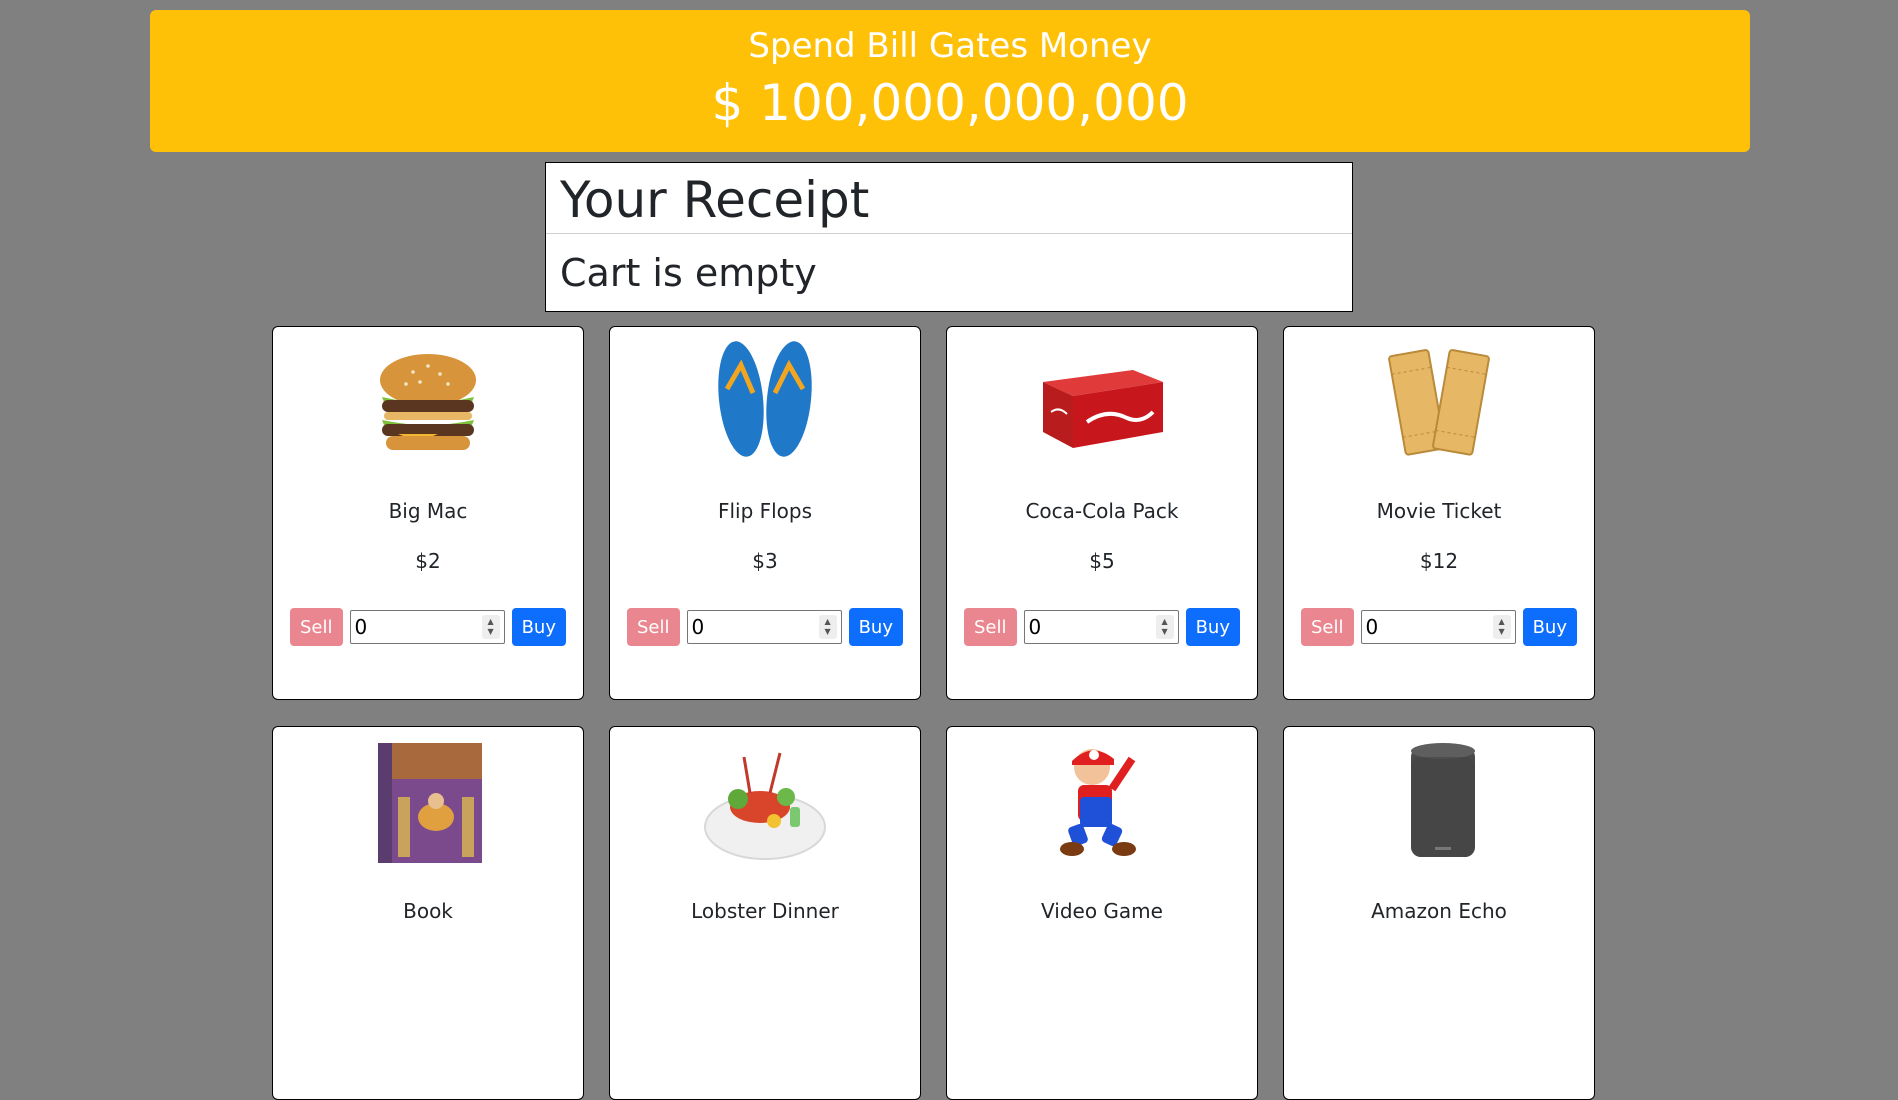 This screenshot has height=1100, width=1898. I want to click on header-banner: Spend Bill Gates Money $ 100,000,000,000, so click(950, 81).